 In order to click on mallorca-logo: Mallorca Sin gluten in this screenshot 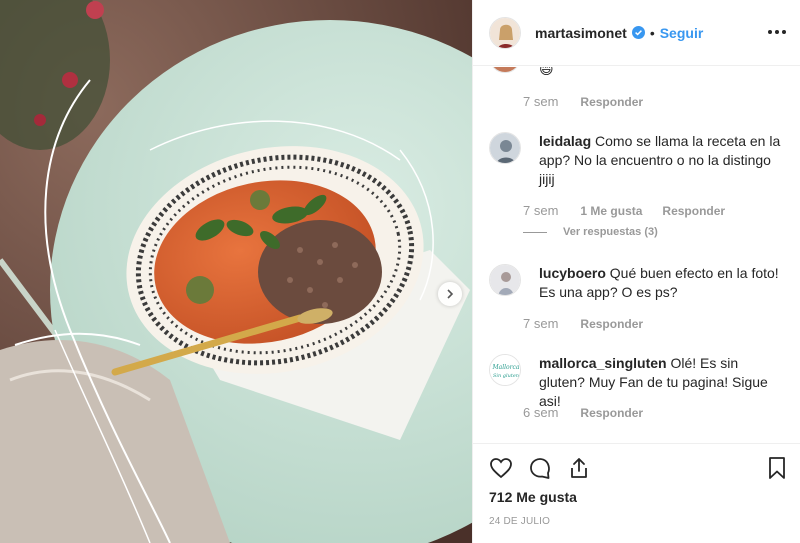, I will do `click(505, 370)`.